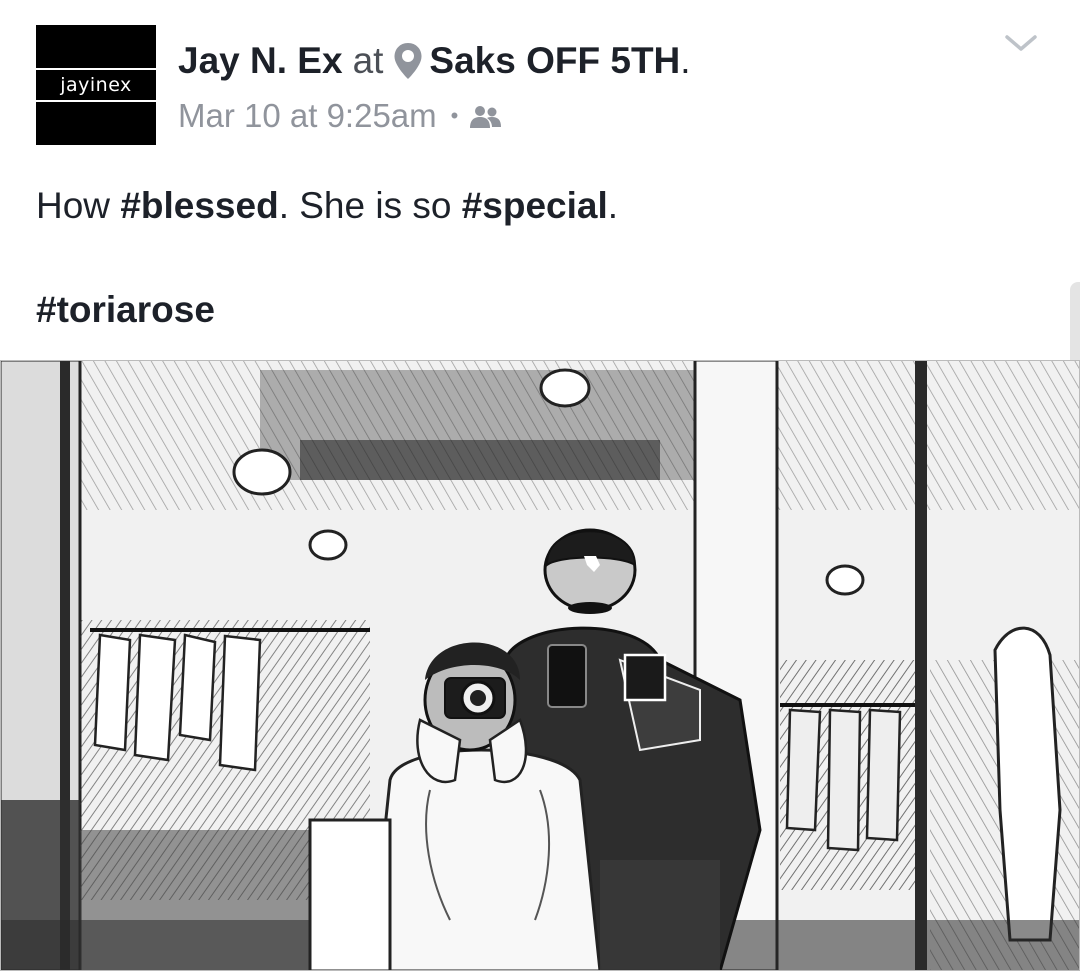  I want to click on post-timestamp: Mar 10 at 9:25am, so click(307, 116).